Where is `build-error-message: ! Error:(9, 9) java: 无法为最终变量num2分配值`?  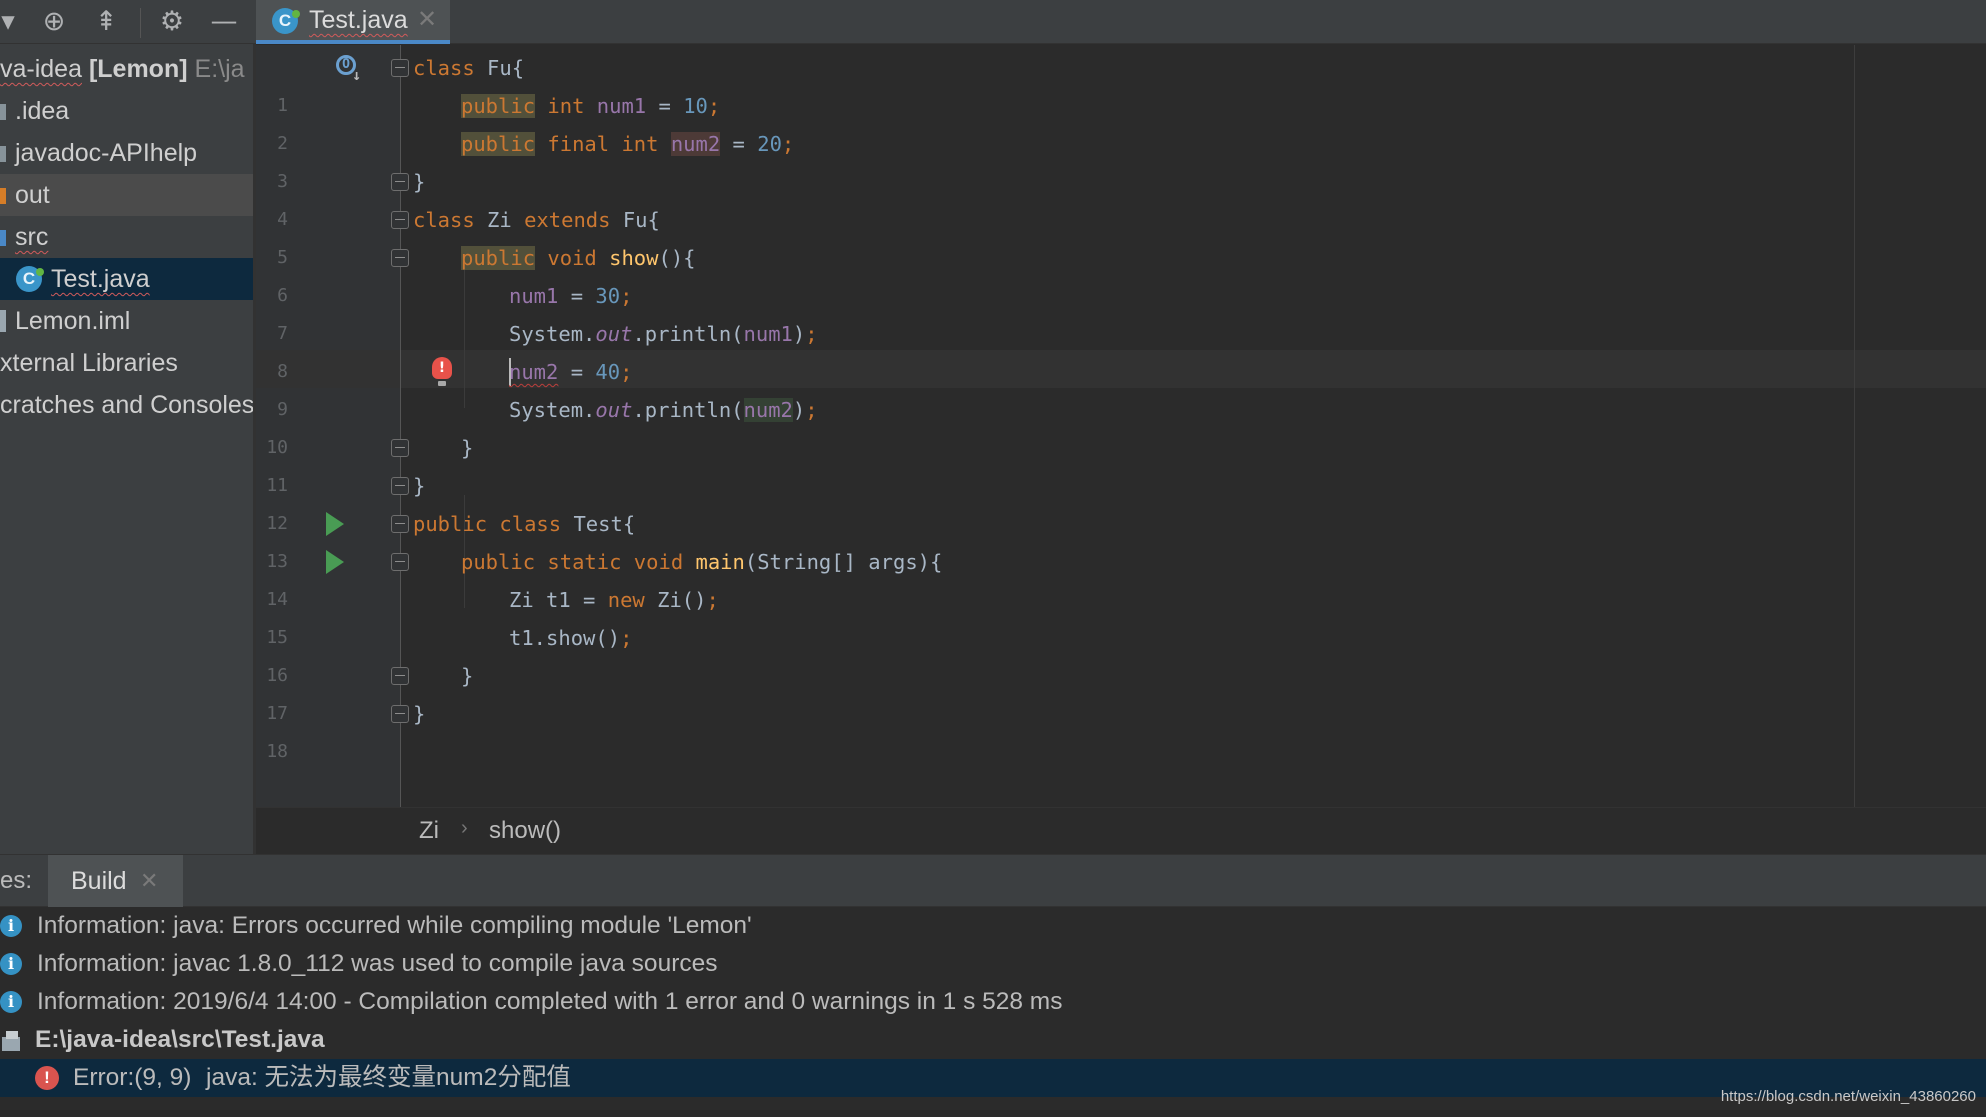 build-error-message: ! Error:(9, 9) java: 无法为最终变量num2分配值 is located at coordinates (993, 1078).